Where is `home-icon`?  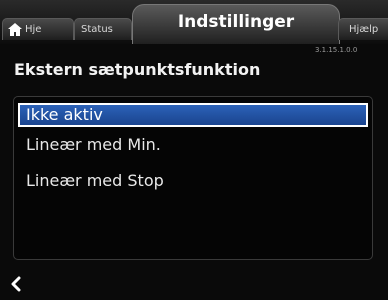
home-icon is located at coordinates (15, 29).